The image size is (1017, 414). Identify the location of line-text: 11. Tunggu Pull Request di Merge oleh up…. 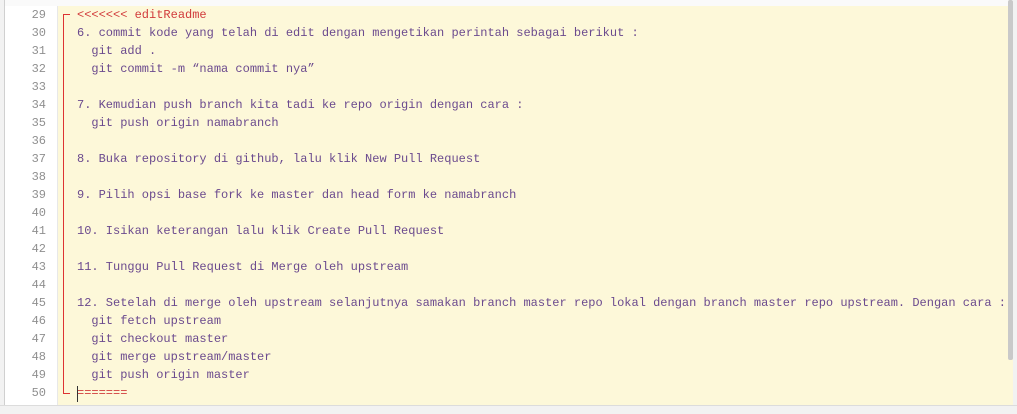
(243, 267).